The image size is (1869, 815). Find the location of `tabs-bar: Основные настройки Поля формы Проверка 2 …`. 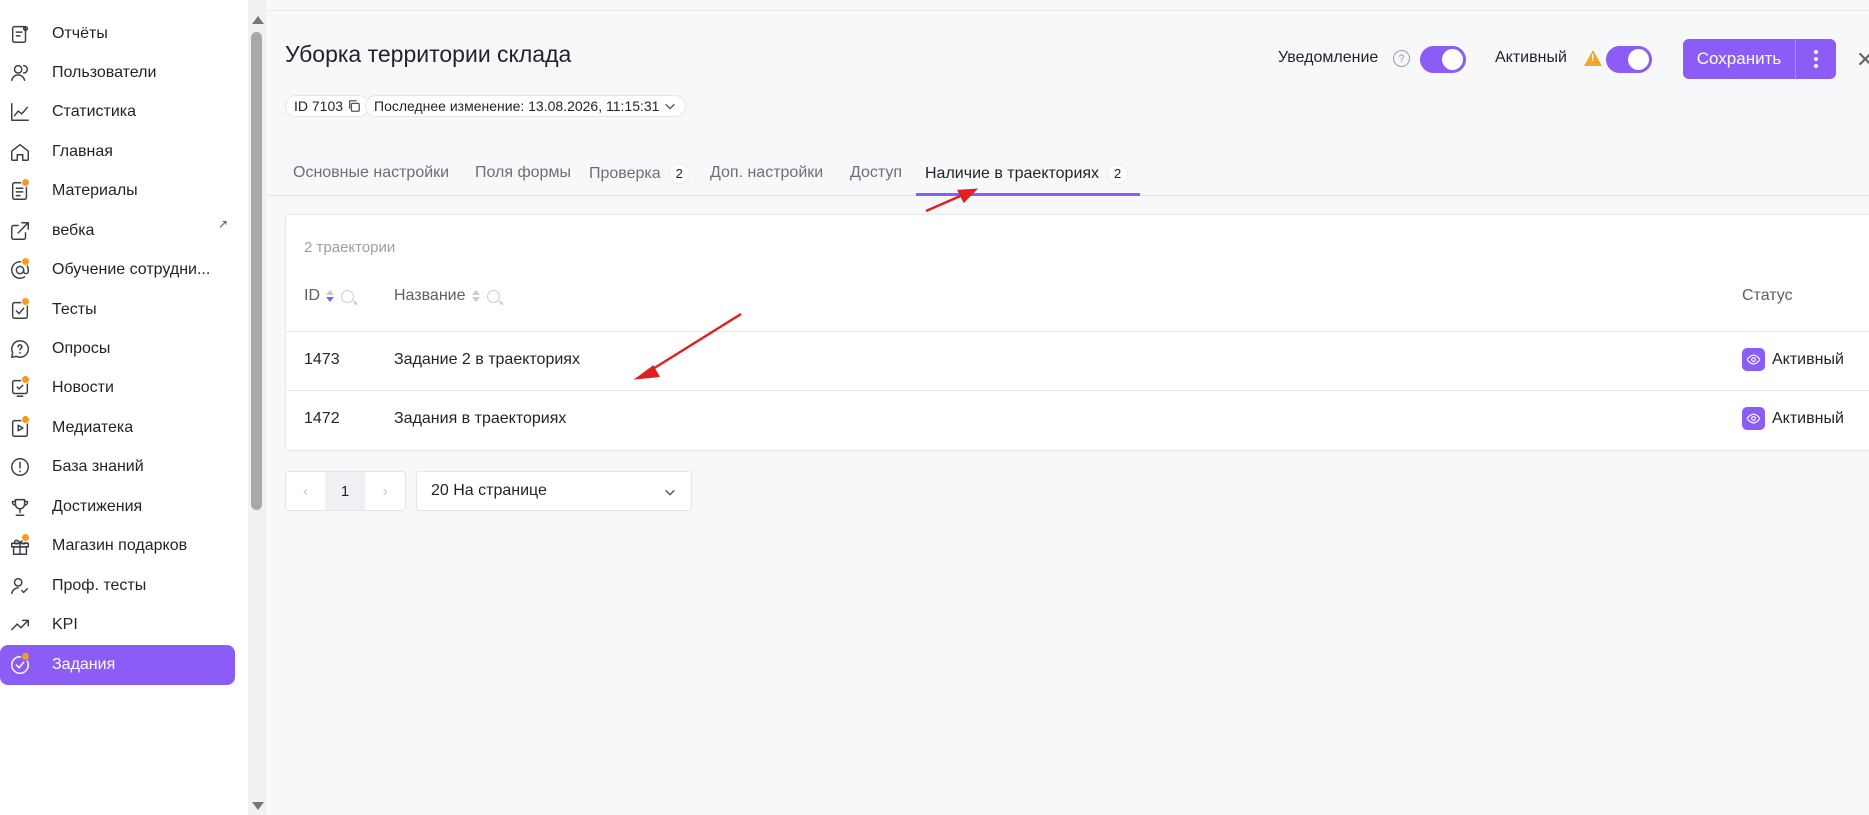

tabs-bar: Основные настройки Поля формы Проверка 2 … is located at coordinates (1068, 175).